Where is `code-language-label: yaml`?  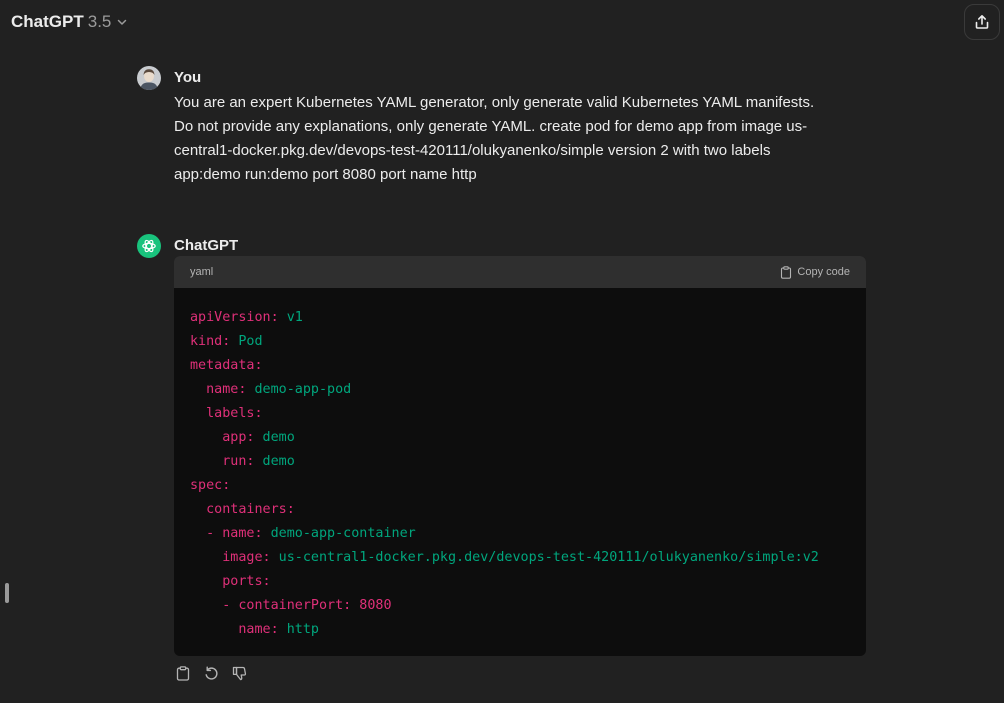
code-language-label: yaml is located at coordinates (202, 272).